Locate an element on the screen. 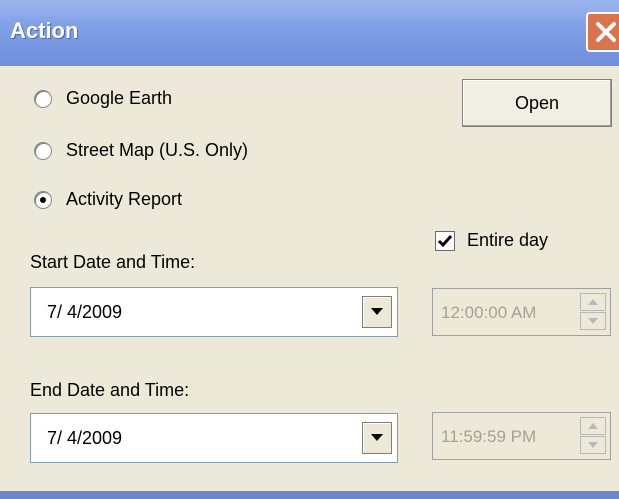 This screenshot has height=499, width=619. start-date-combobox: 7/ 4/2009 is located at coordinates (214, 312).